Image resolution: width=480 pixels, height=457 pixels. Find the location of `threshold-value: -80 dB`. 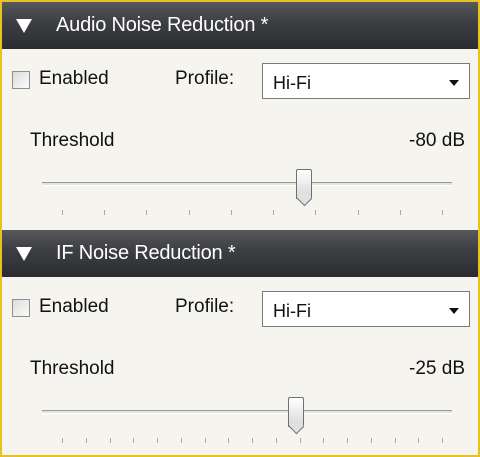

threshold-value: -80 dB is located at coordinates (437, 140).